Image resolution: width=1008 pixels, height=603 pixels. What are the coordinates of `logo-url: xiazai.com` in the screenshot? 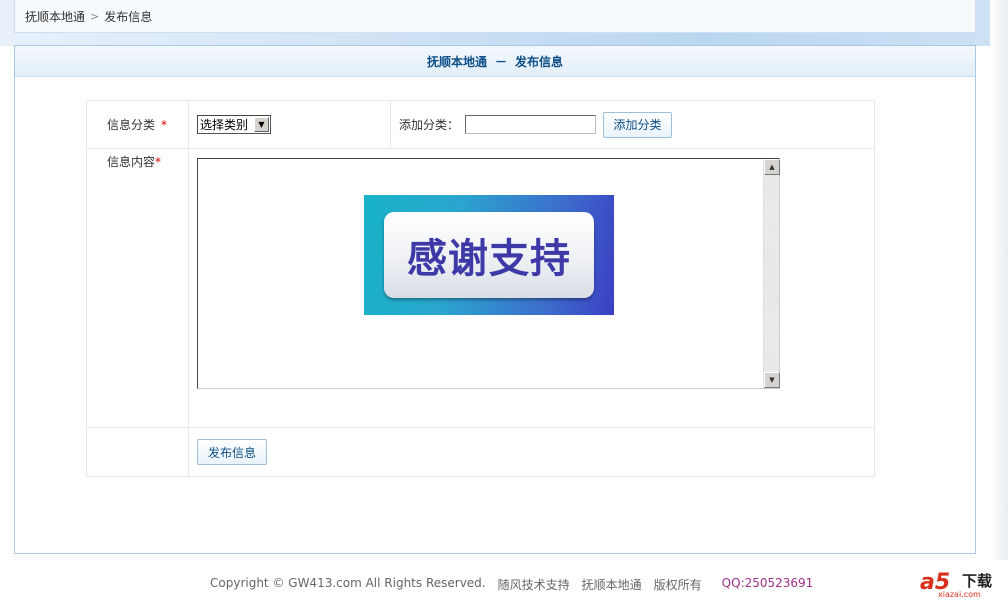 It's located at (959, 594).